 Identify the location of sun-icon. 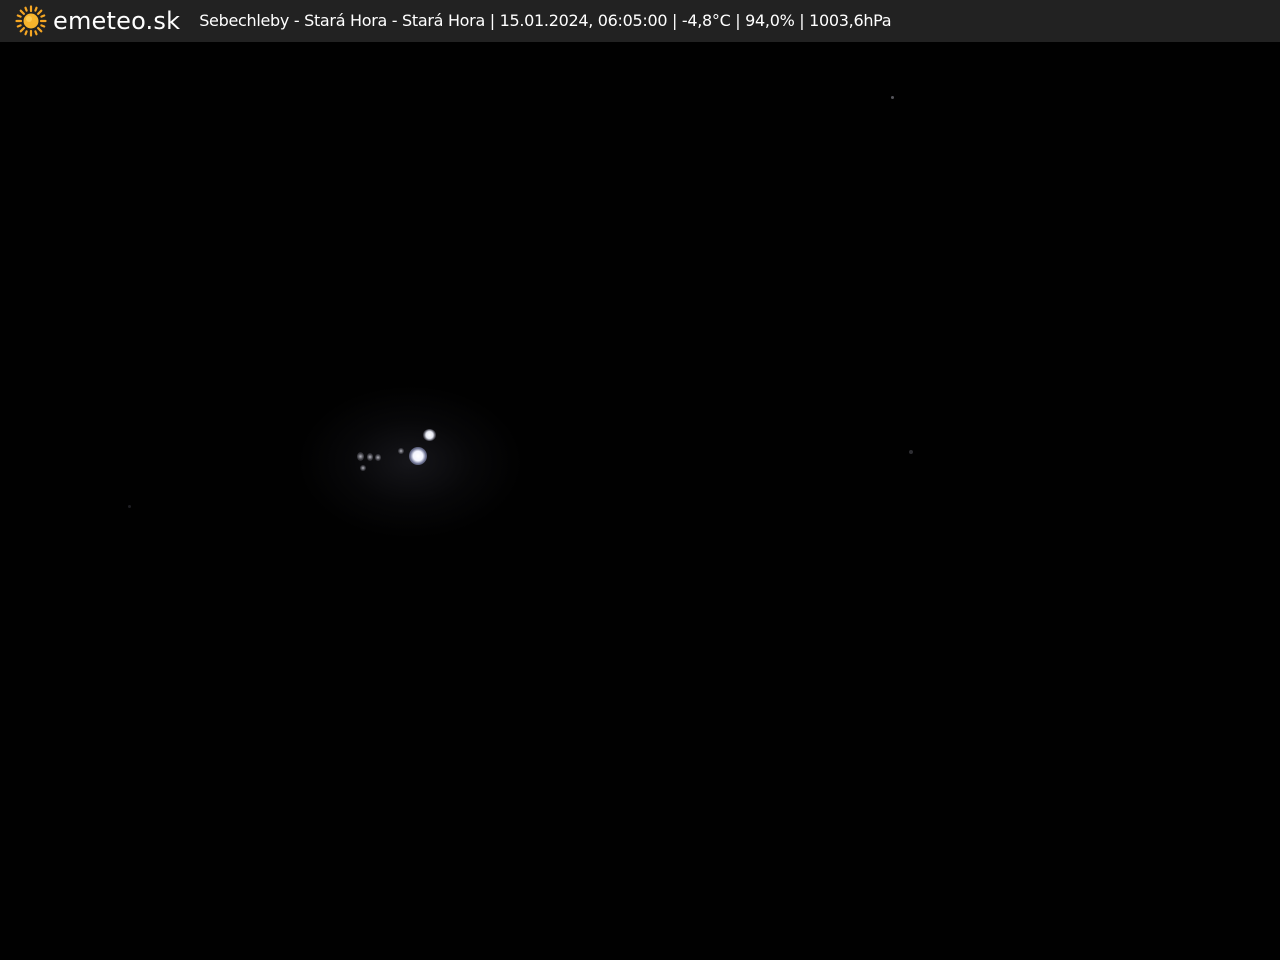
(31, 21).